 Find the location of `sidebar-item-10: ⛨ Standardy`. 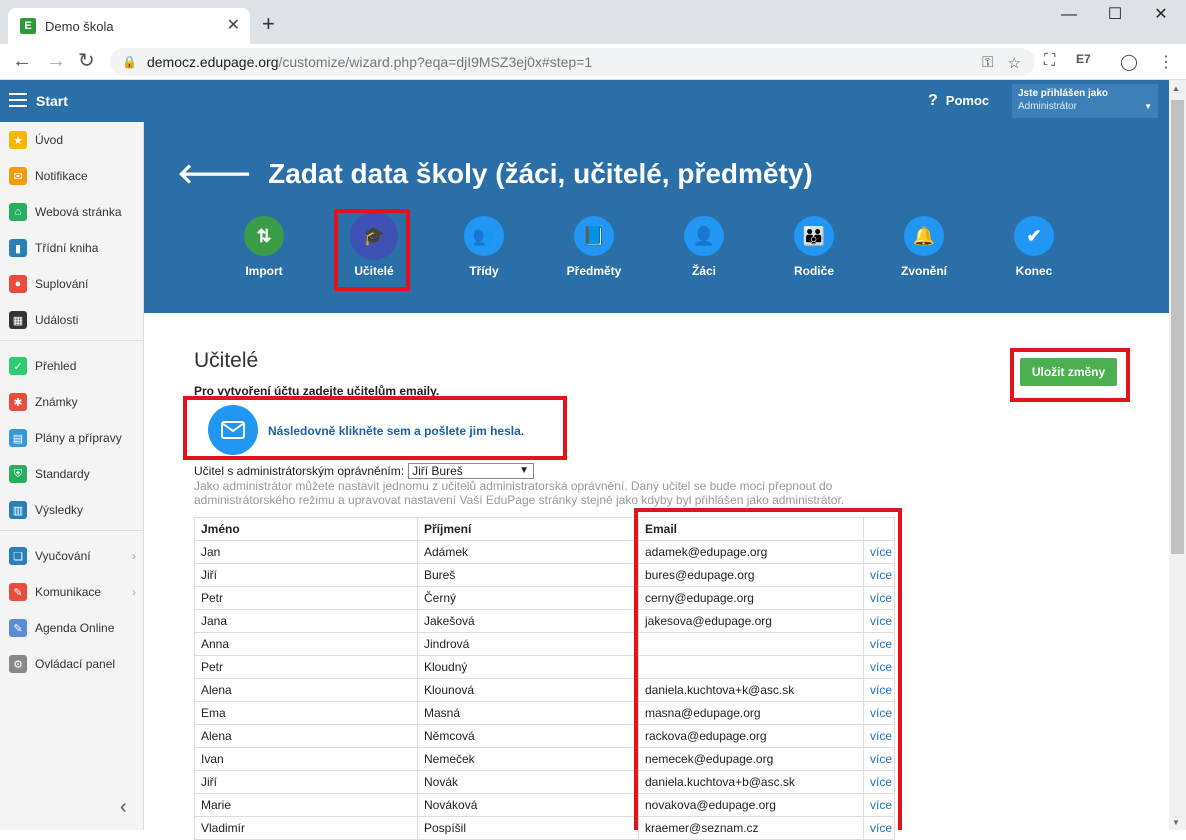

sidebar-item-10: ⛨ Standardy is located at coordinates (72, 474).